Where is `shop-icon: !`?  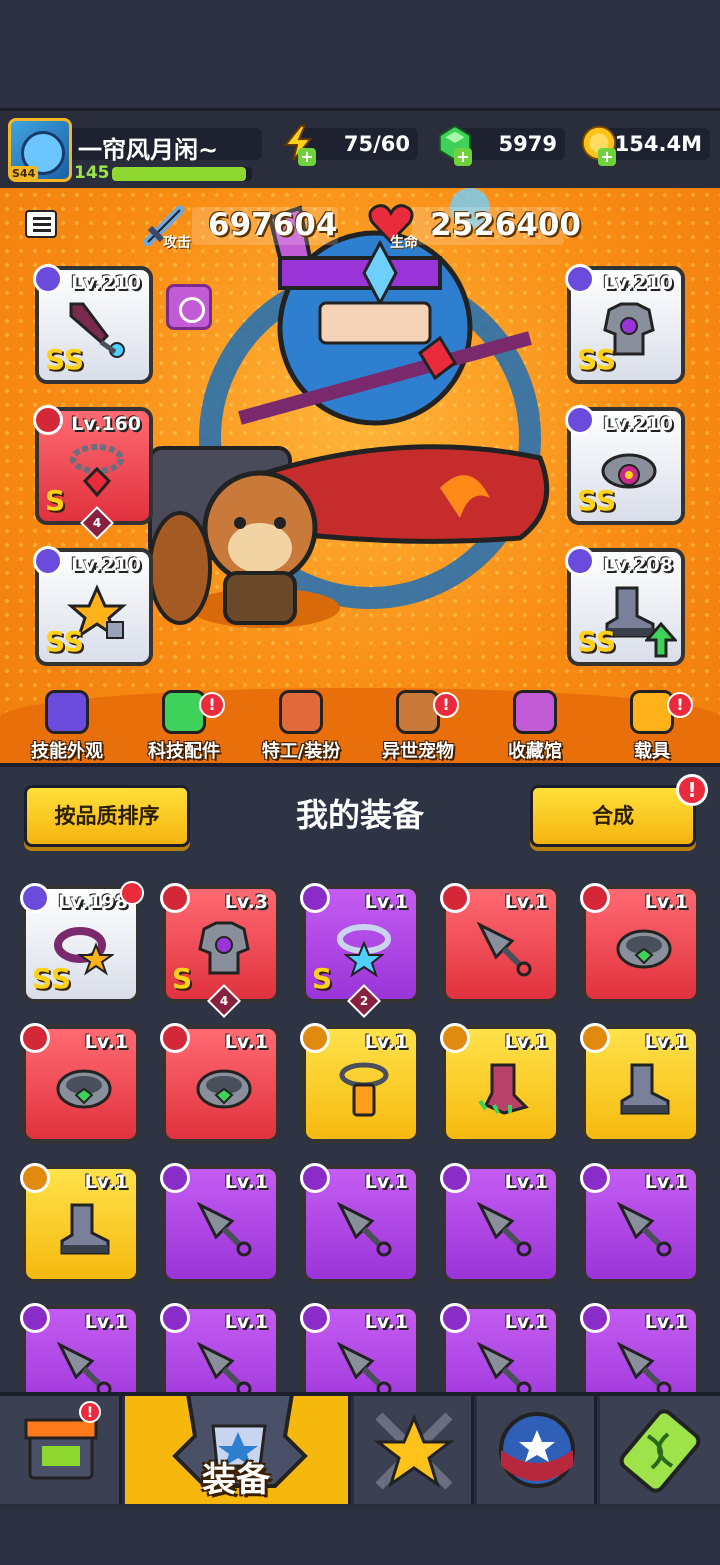 shop-icon: ! is located at coordinates (62, 1440).